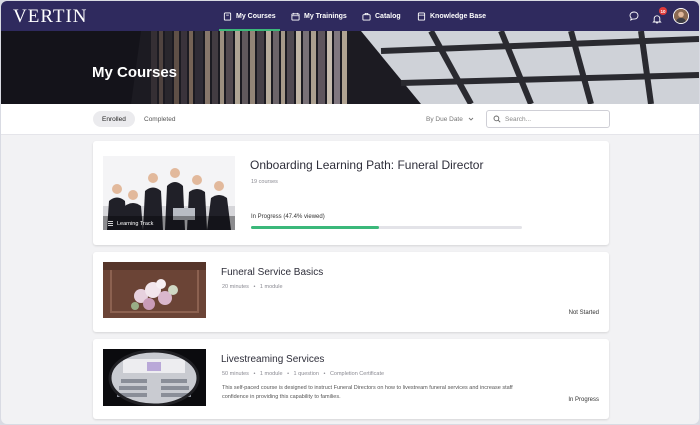 This screenshot has width=700, height=425. What do you see at coordinates (444, 119) in the screenshot?
I see `sort-label: By Due Date` at bounding box center [444, 119].